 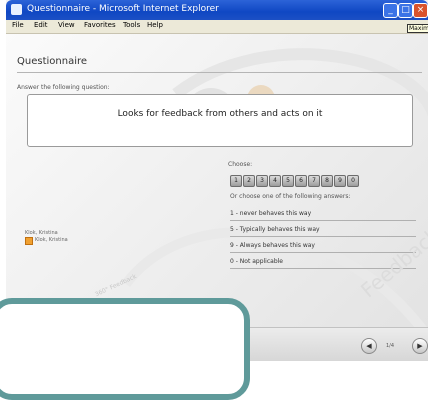 What do you see at coordinates (51, 240) in the screenshot?
I see `ratee-entry: Klok, Kristina` at bounding box center [51, 240].